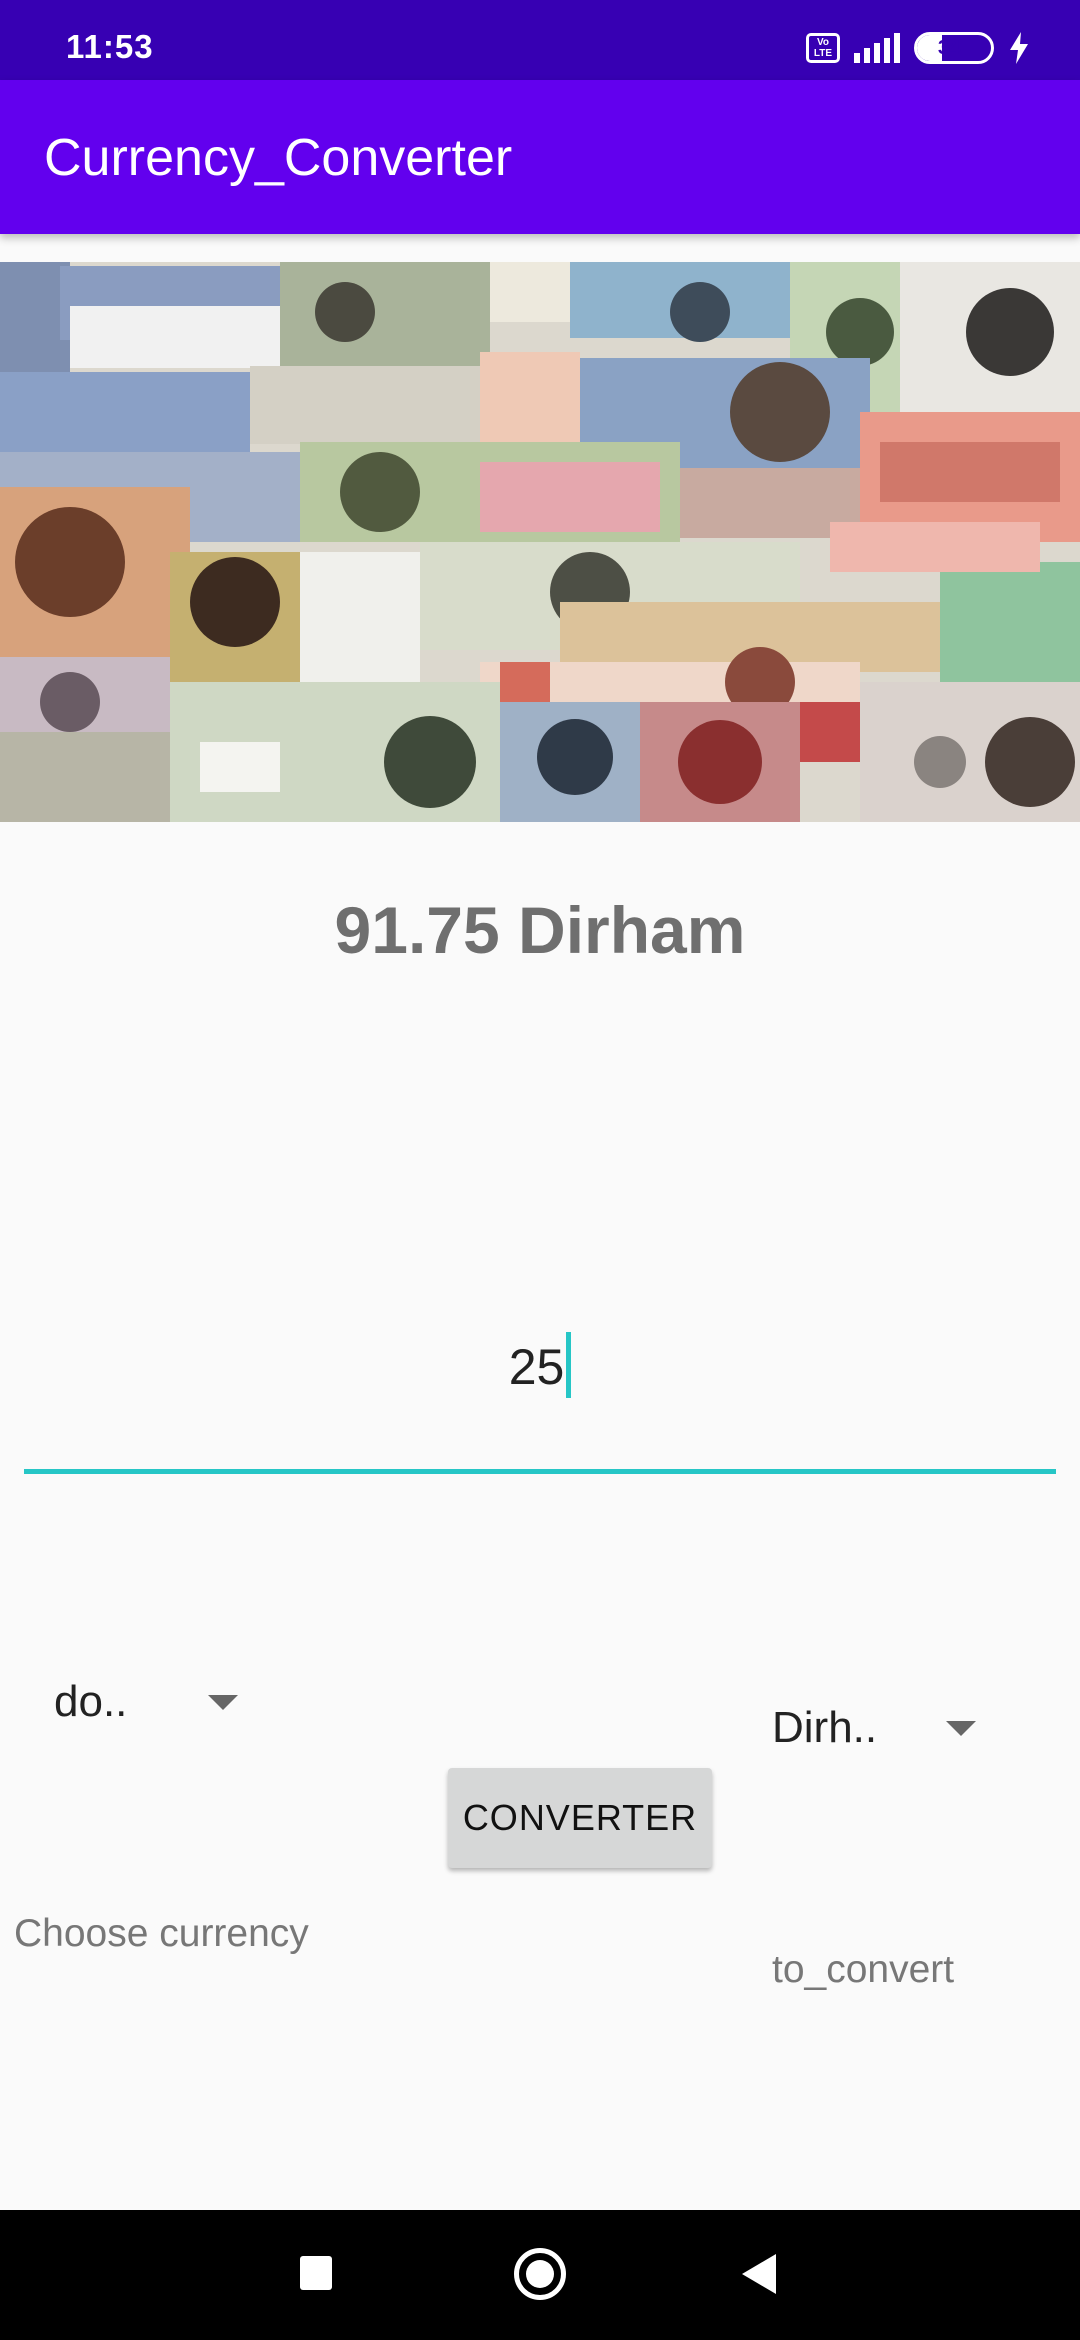 Image resolution: width=1080 pixels, height=2340 pixels. What do you see at coordinates (278, 158) in the screenshot?
I see `app-title: Currency_Converter` at bounding box center [278, 158].